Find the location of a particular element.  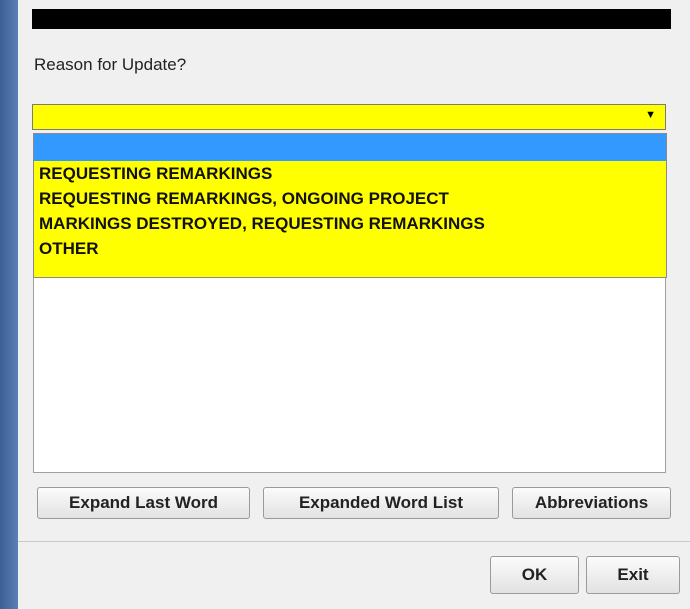

expand-last-word-button: Expand Last Word is located at coordinates (143, 503).